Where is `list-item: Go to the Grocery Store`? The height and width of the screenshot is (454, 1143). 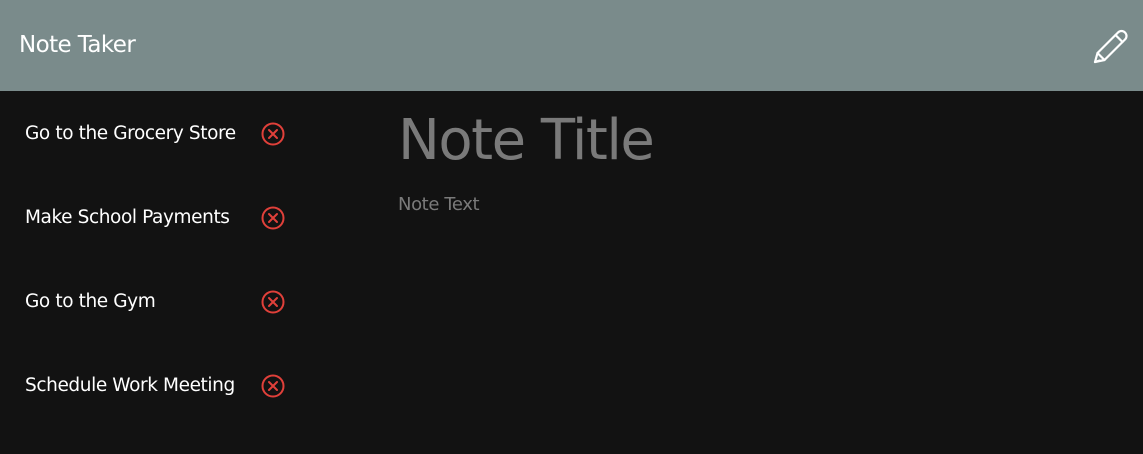
list-item: Go to the Grocery Store is located at coordinates (182, 133).